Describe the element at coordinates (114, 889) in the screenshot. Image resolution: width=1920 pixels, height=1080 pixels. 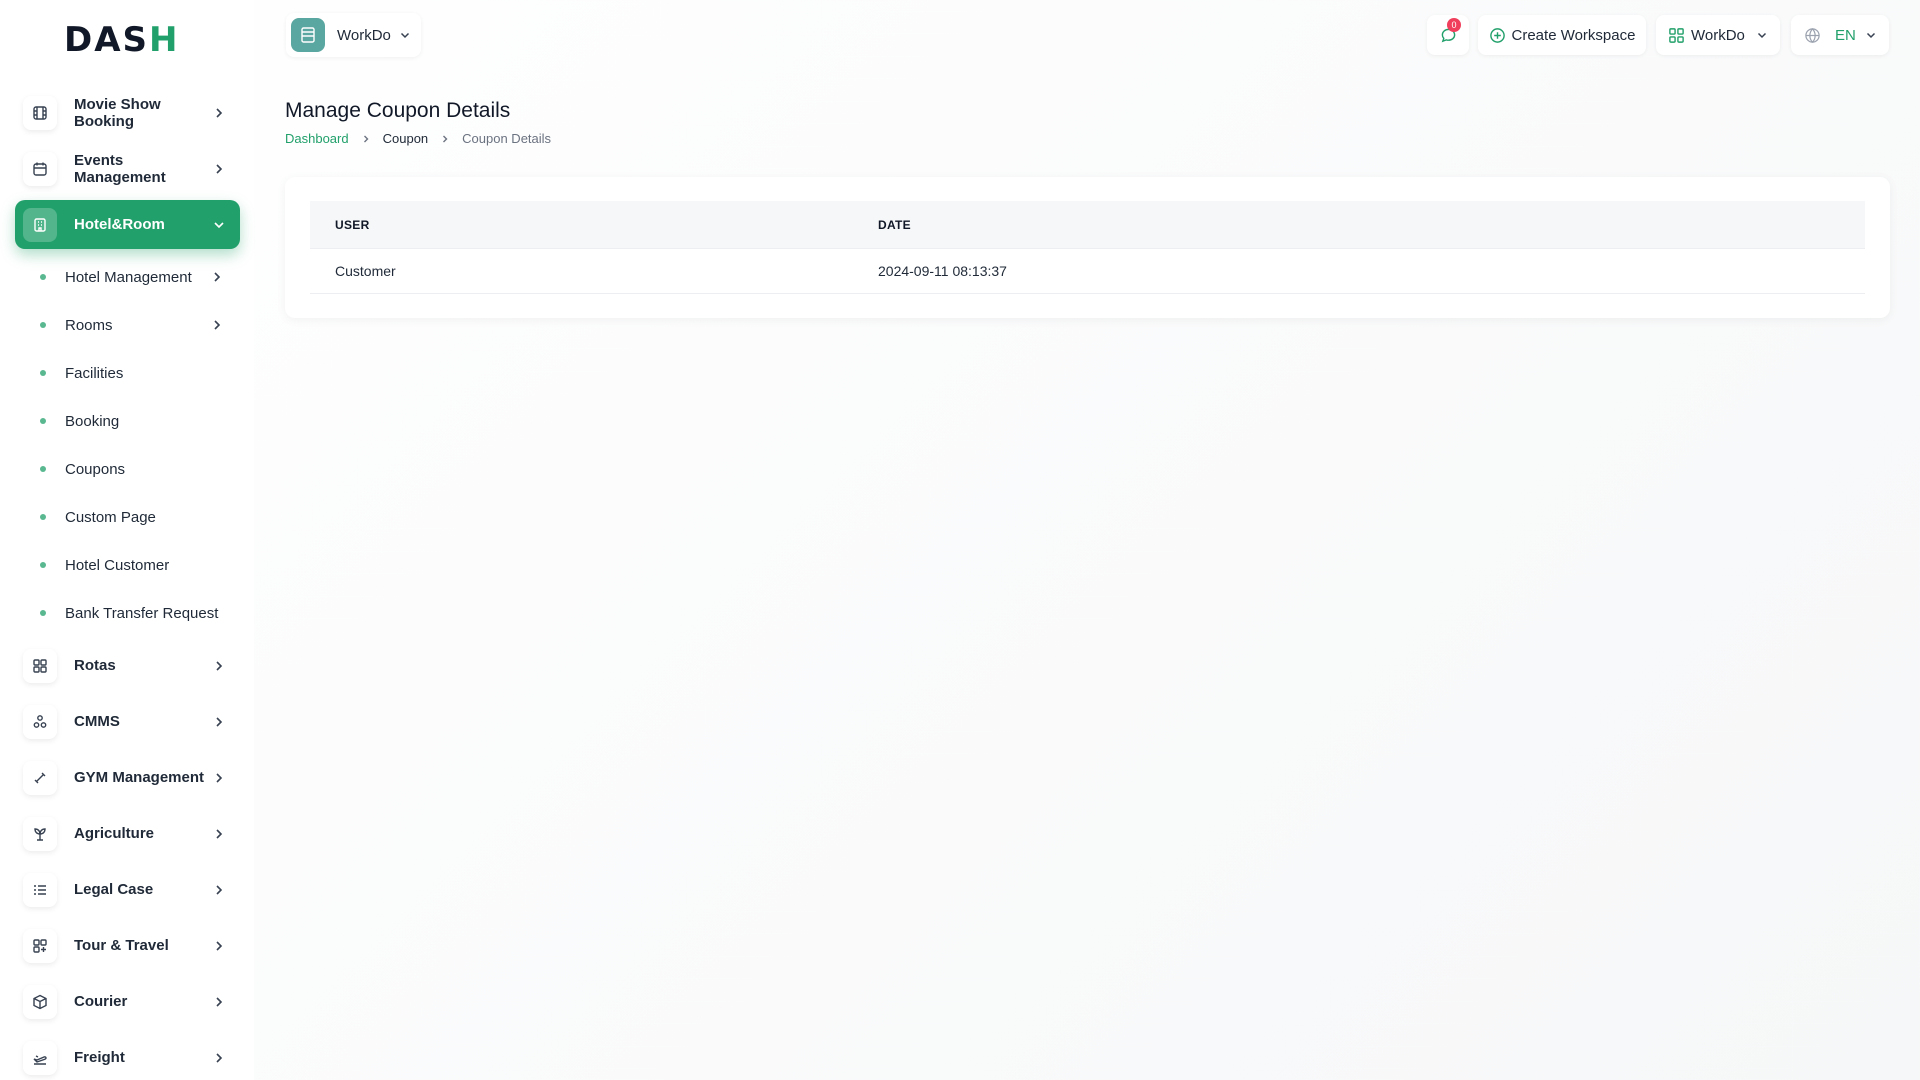
I see `sidebar-item-label: Legal Case` at that location.